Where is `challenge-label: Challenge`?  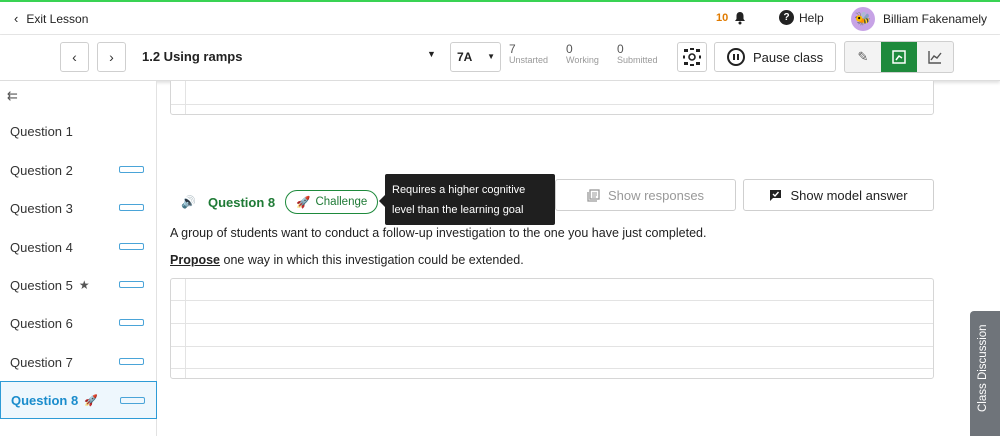 challenge-label: Challenge is located at coordinates (341, 202).